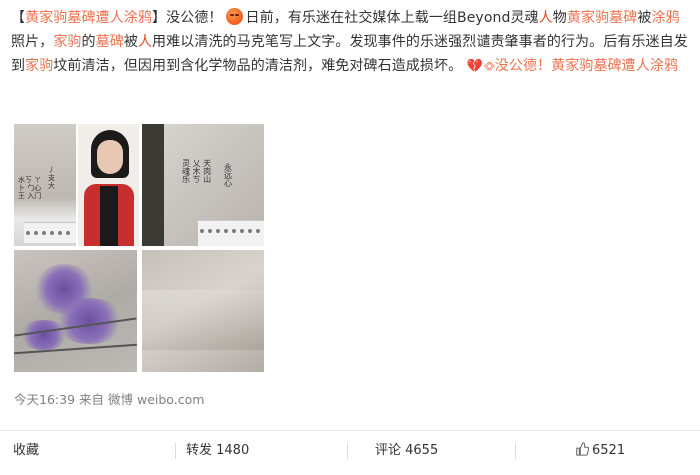  What do you see at coordinates (110, 42) in the screenshot?
I see `post-keyword-link: 墓碑` at bounding box center [110, 42].